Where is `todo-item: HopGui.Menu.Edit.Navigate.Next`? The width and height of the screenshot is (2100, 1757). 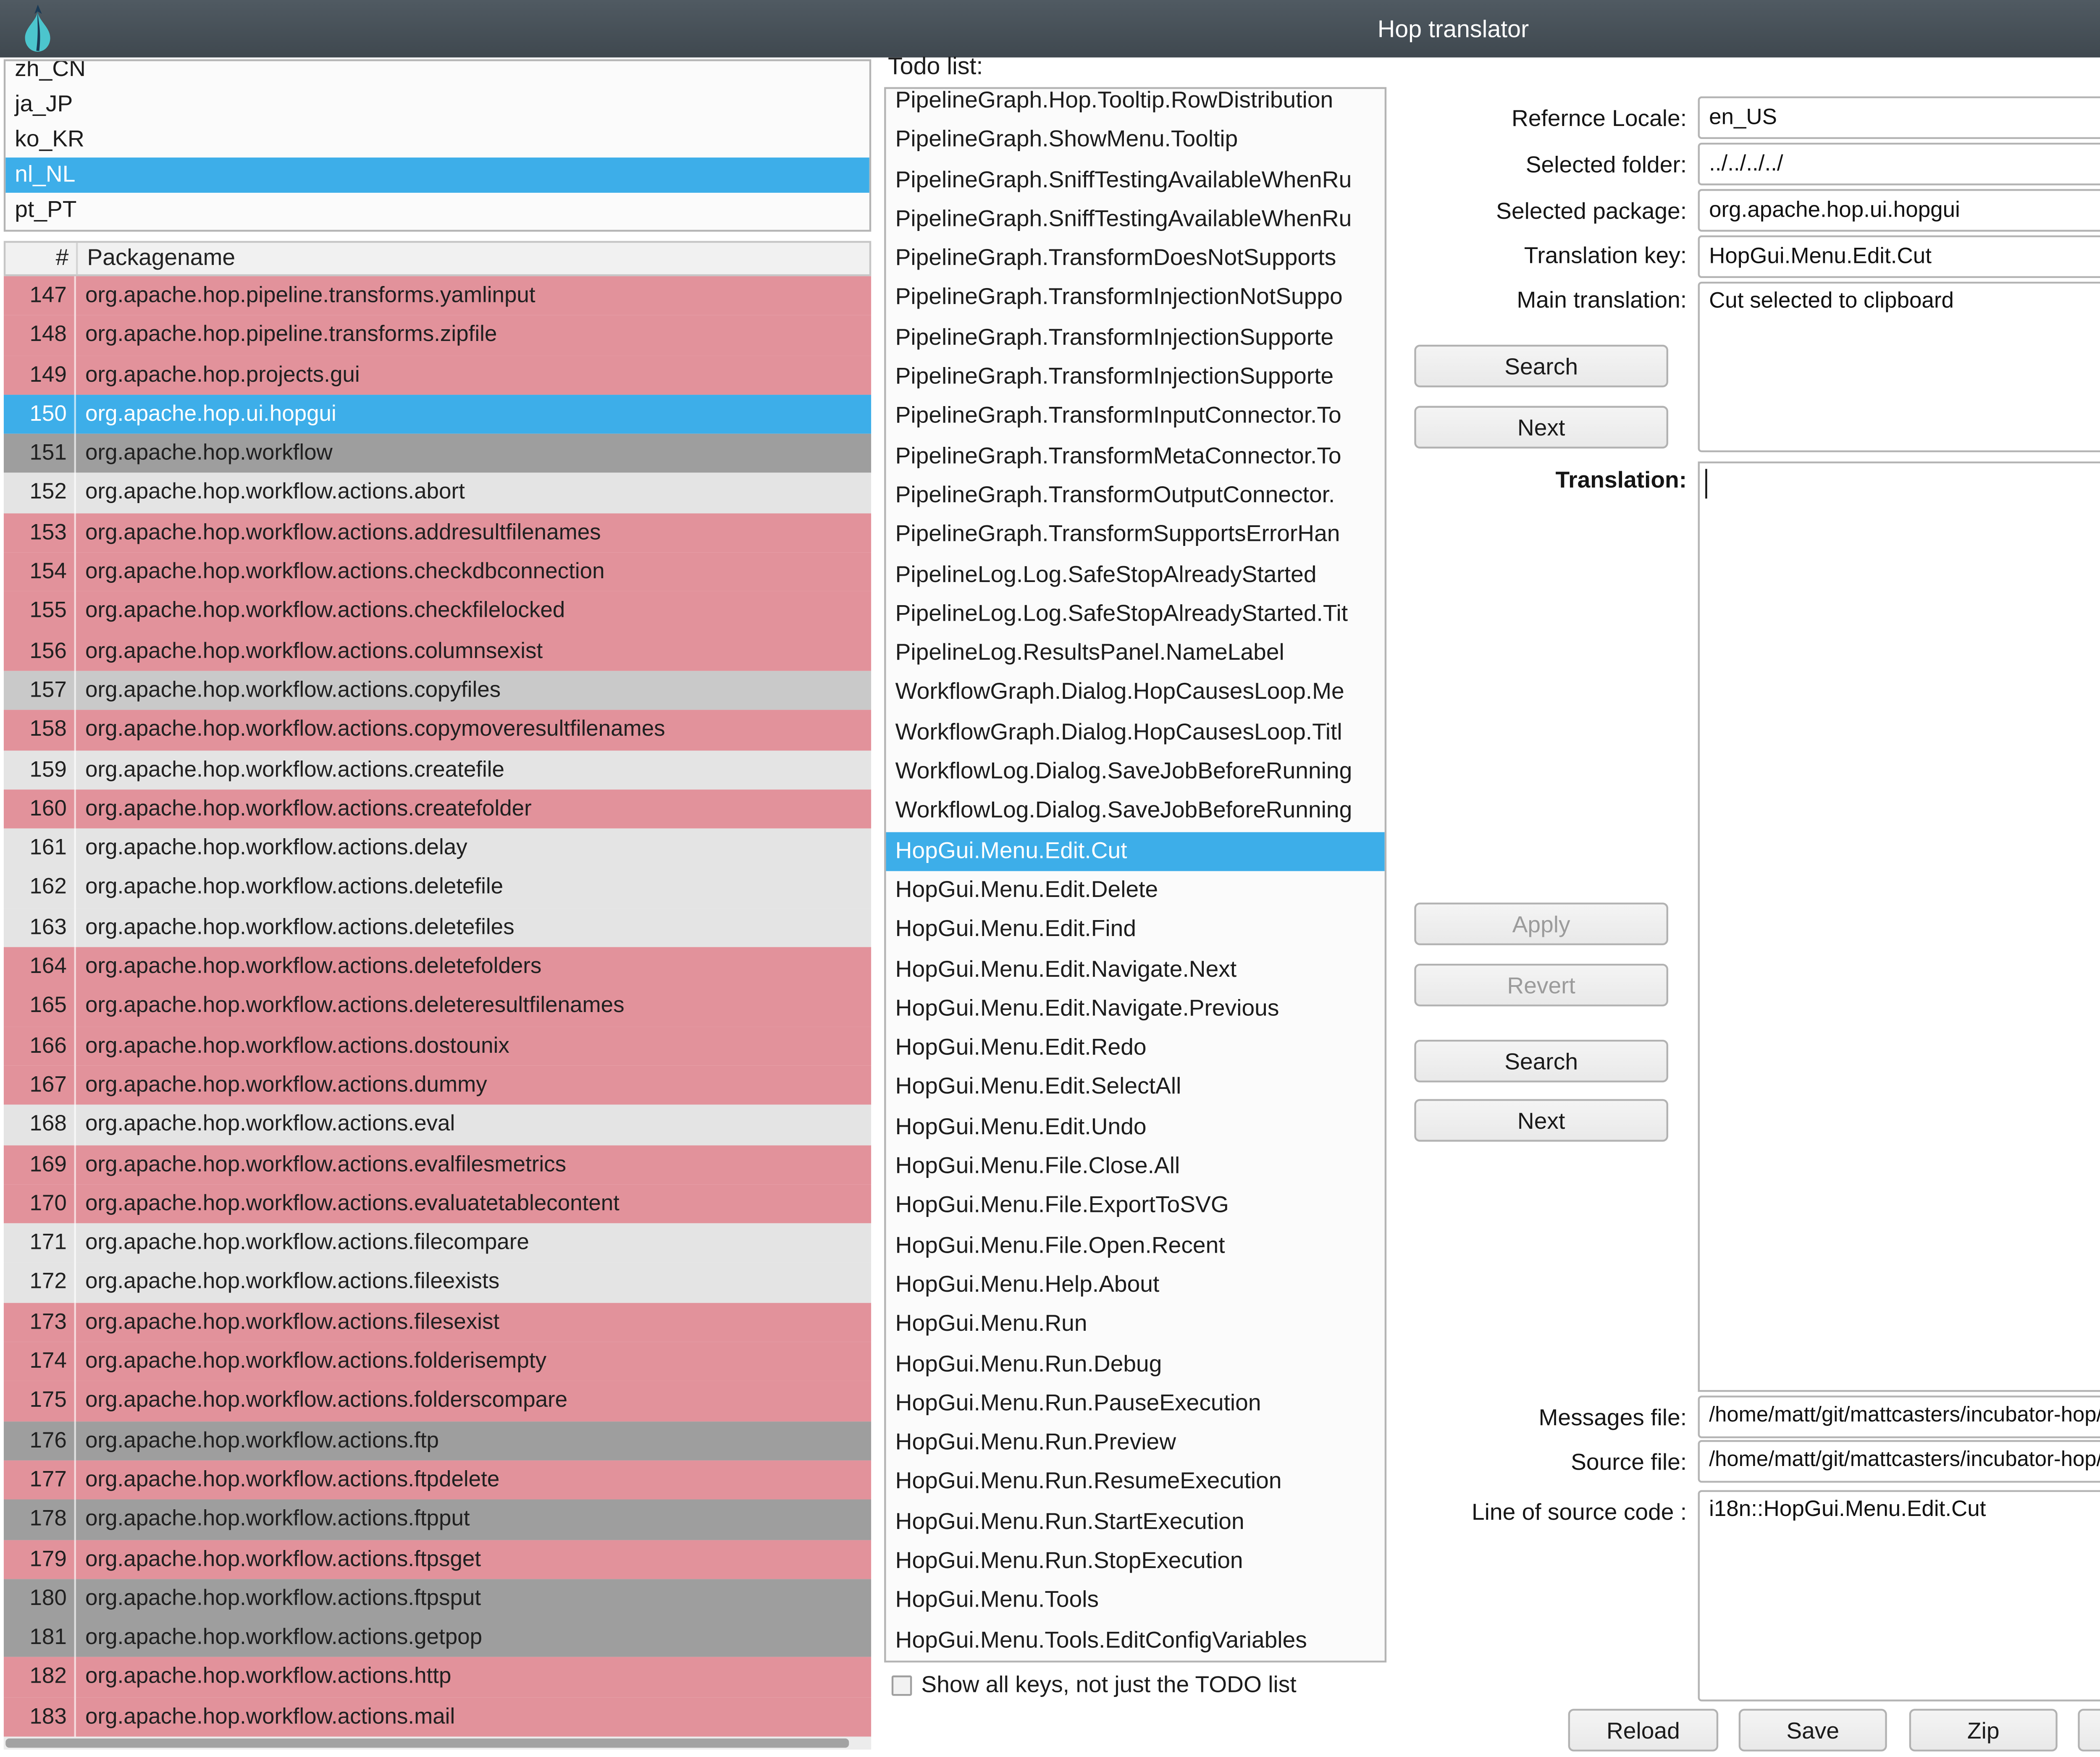 todo-item: HopGui.Menu.Edit.Navigate.Next is located at coordinates (1135, 969).